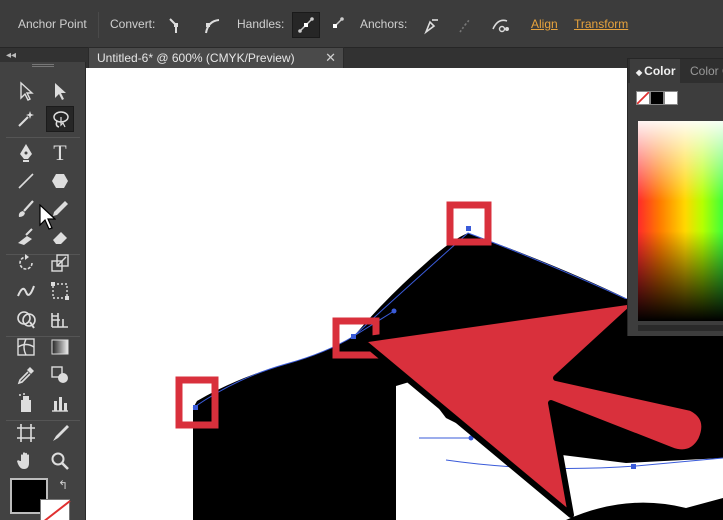  I want to click on none-swatch, so click(643, 98).